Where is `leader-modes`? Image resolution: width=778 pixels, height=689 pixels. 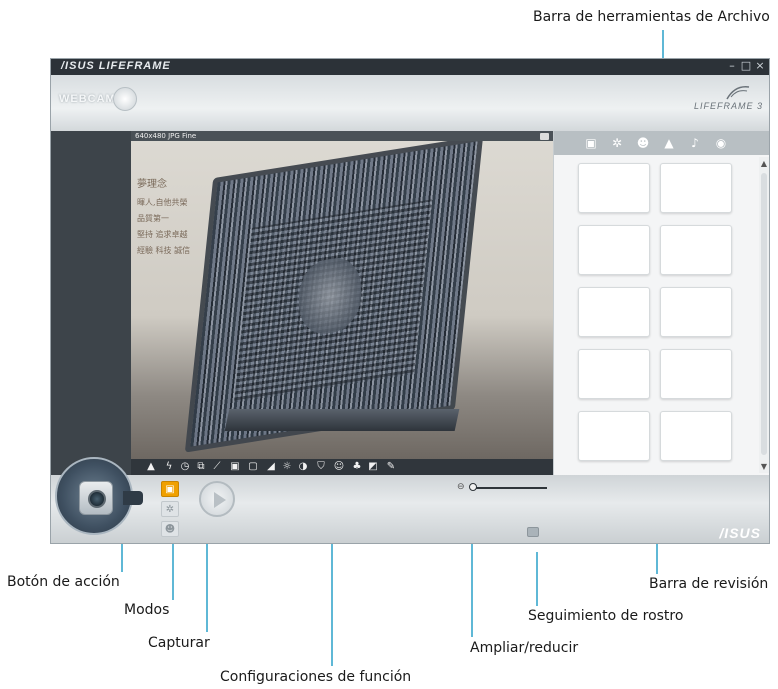
leader-modes is located at coordinates (173, 568).